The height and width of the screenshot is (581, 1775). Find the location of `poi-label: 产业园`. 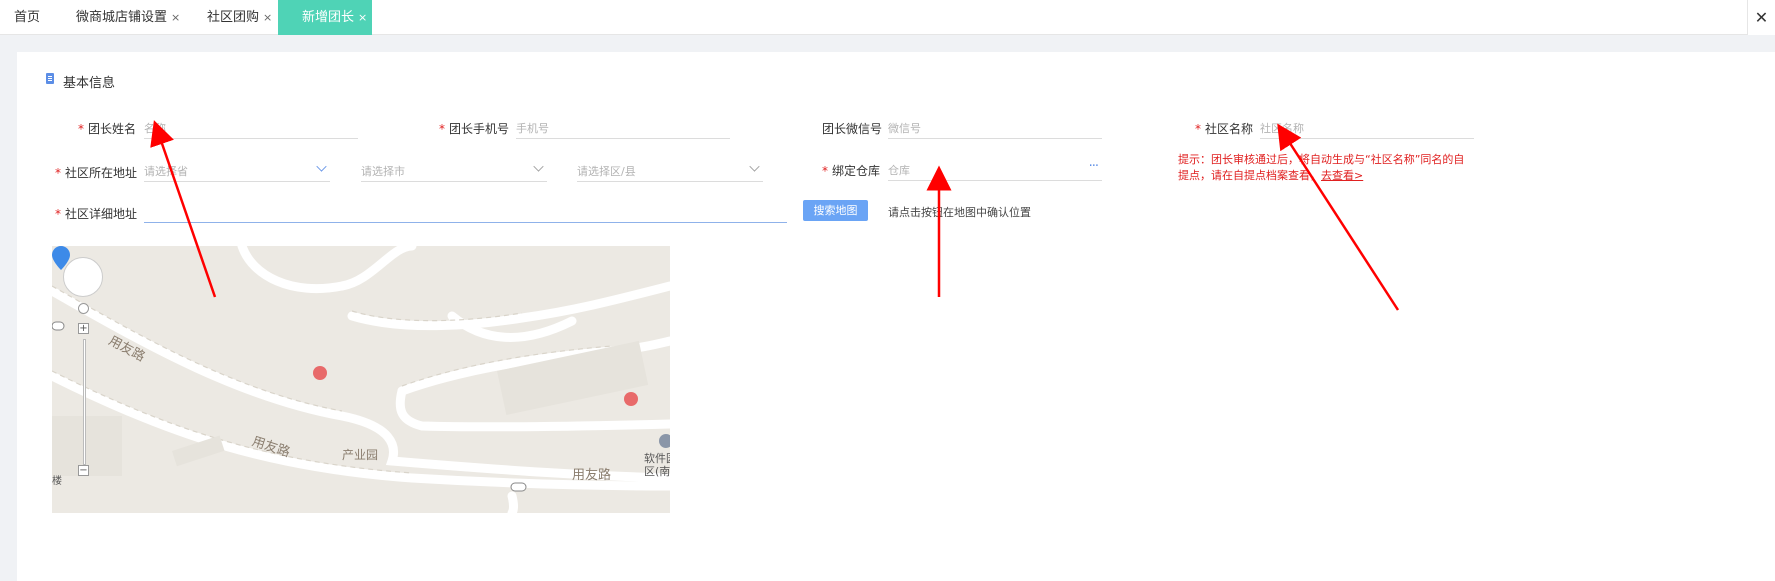

poi-label: 产业园 is located at coordinates (360, 455).